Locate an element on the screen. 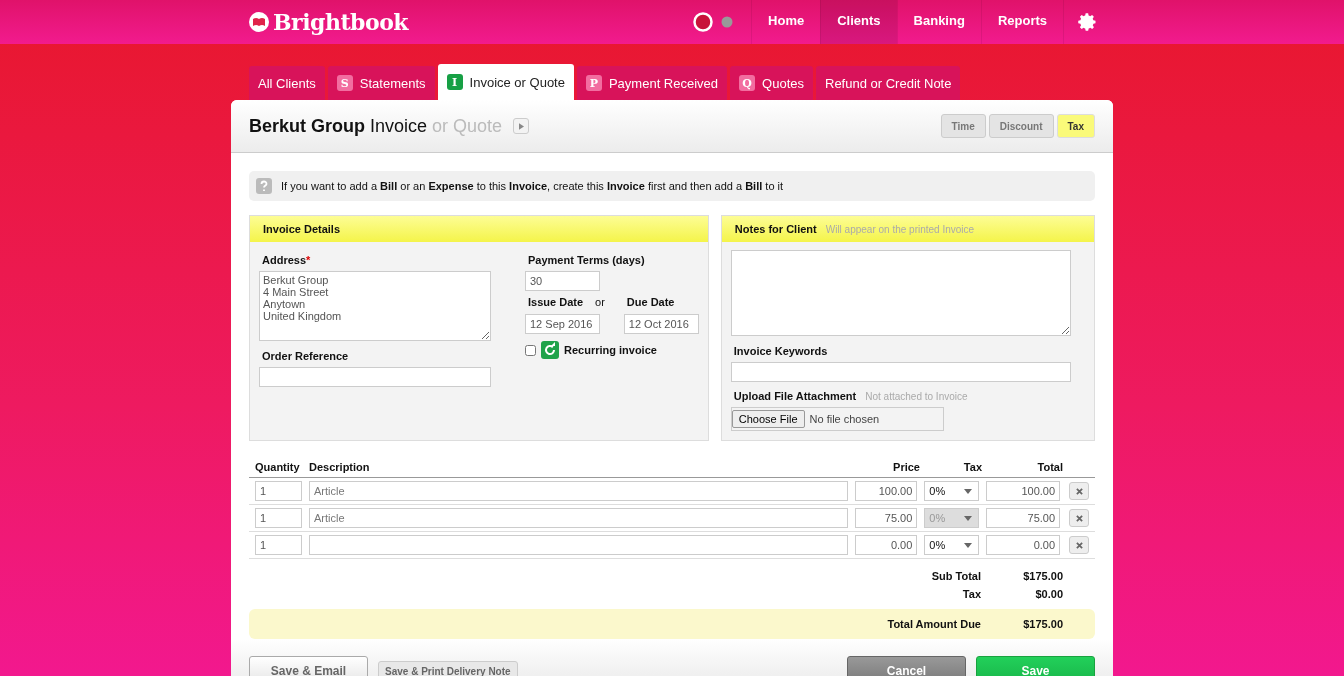  panel-title: Invoice Details is located at coordinates (302, 229).